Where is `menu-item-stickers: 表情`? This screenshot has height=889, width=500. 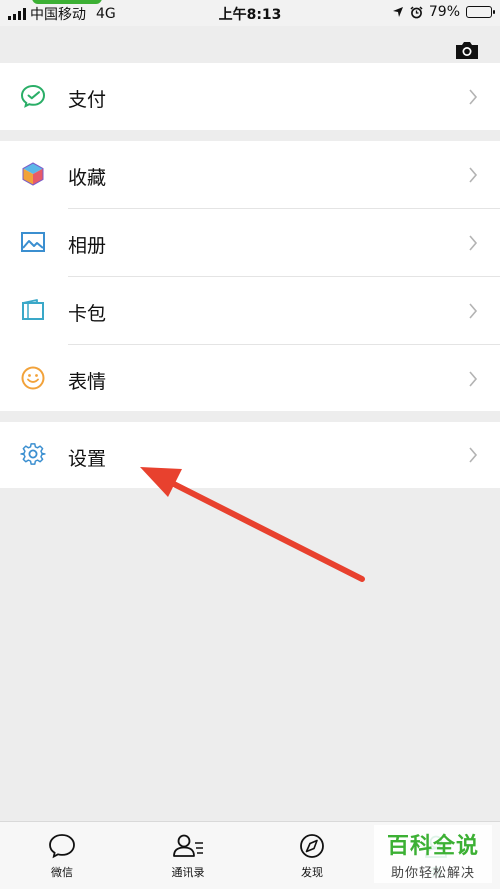
menu-item-stickers: 表情 is located at coordinates (250, 378).